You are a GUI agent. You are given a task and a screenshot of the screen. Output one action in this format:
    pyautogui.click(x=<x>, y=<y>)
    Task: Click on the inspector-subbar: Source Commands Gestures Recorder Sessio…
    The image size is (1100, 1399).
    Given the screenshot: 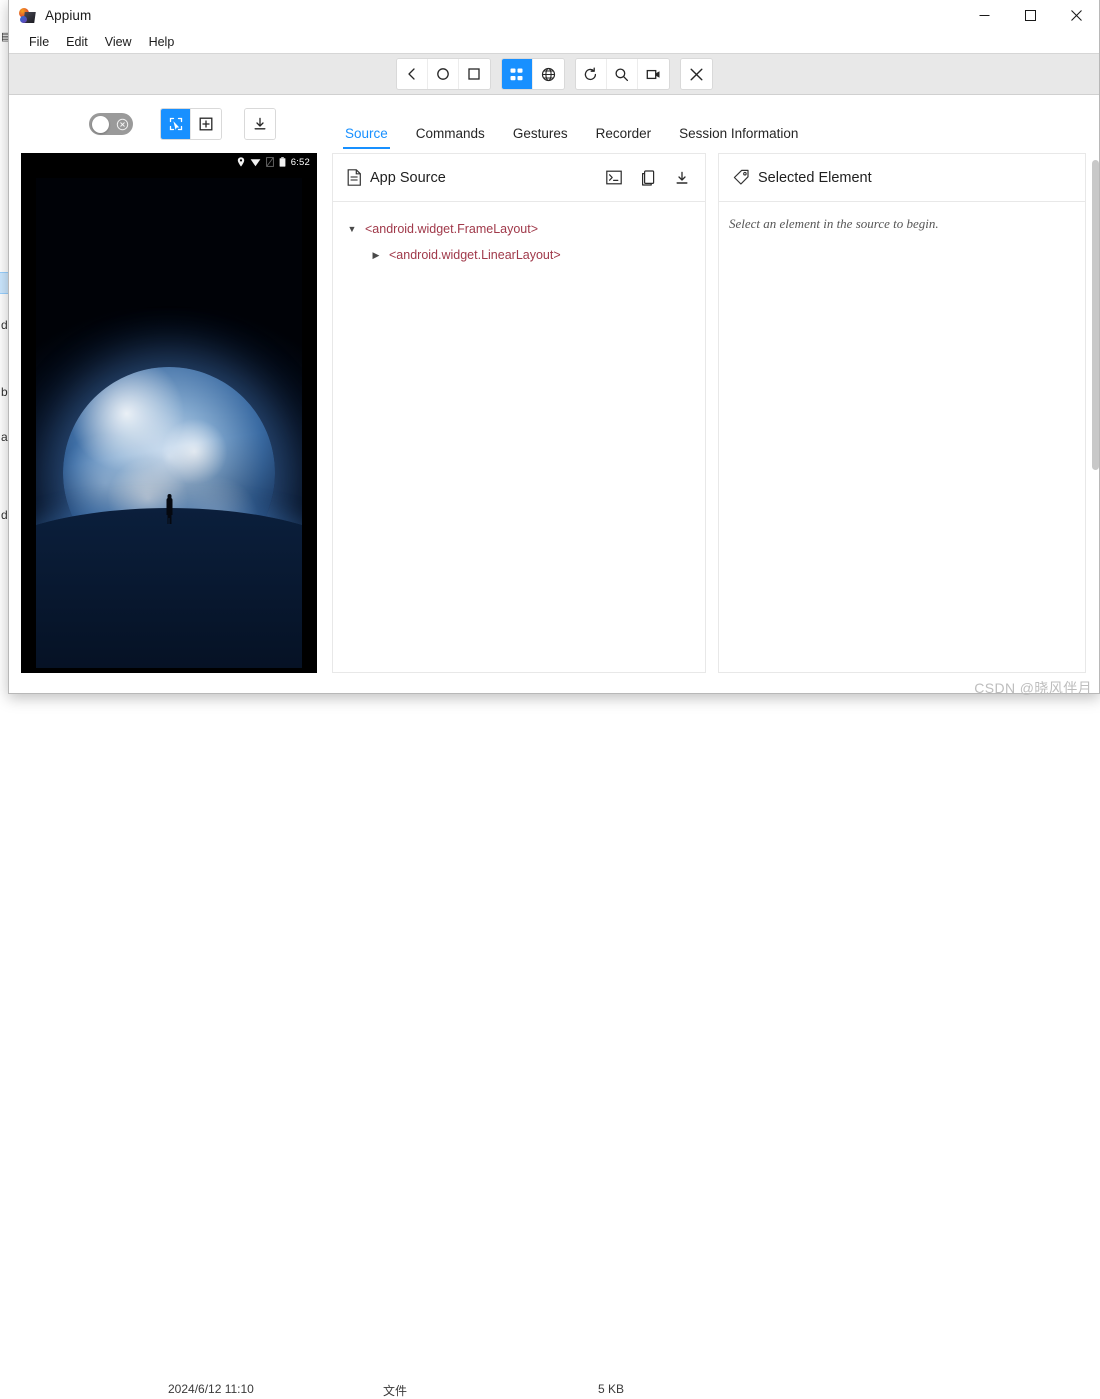 What is the action you would take?
    pyautogui.click(x=554, y=124)
    